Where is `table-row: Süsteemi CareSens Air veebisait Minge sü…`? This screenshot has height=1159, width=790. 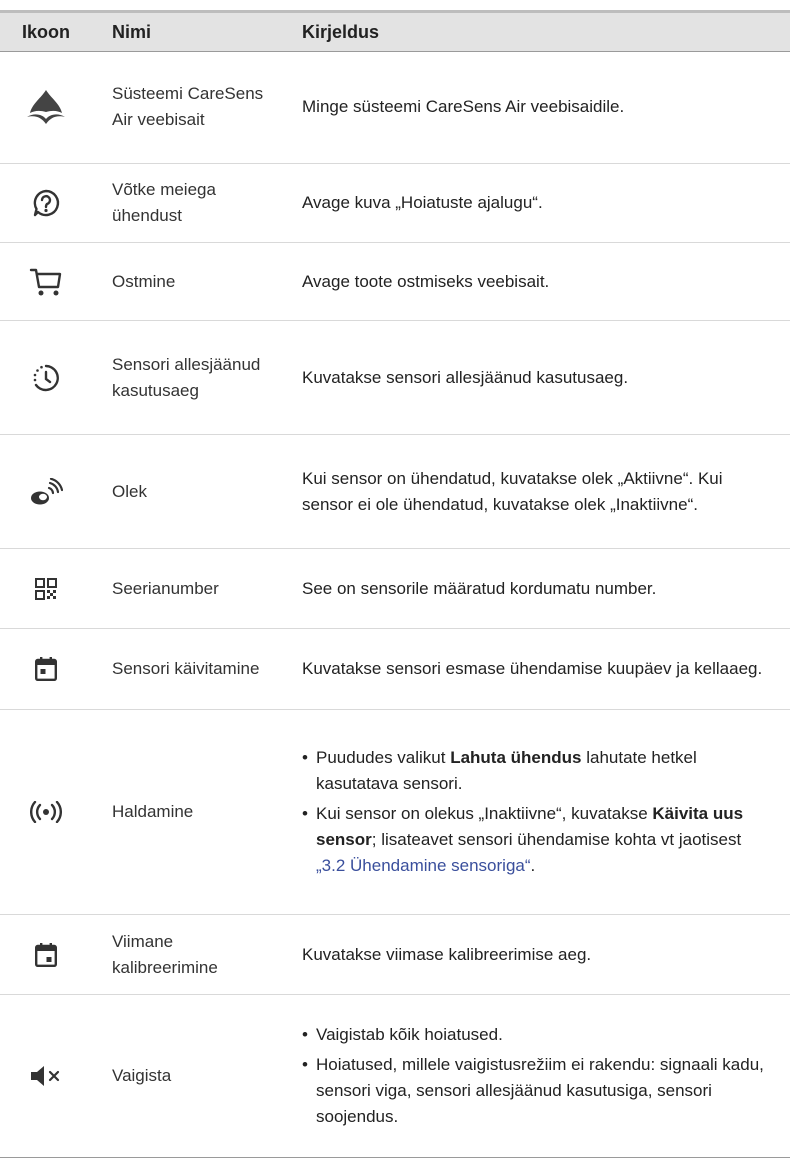
table-row: Süsteemi CareSens Air veebisait Minge sü… is located at coordinates (395, 107).